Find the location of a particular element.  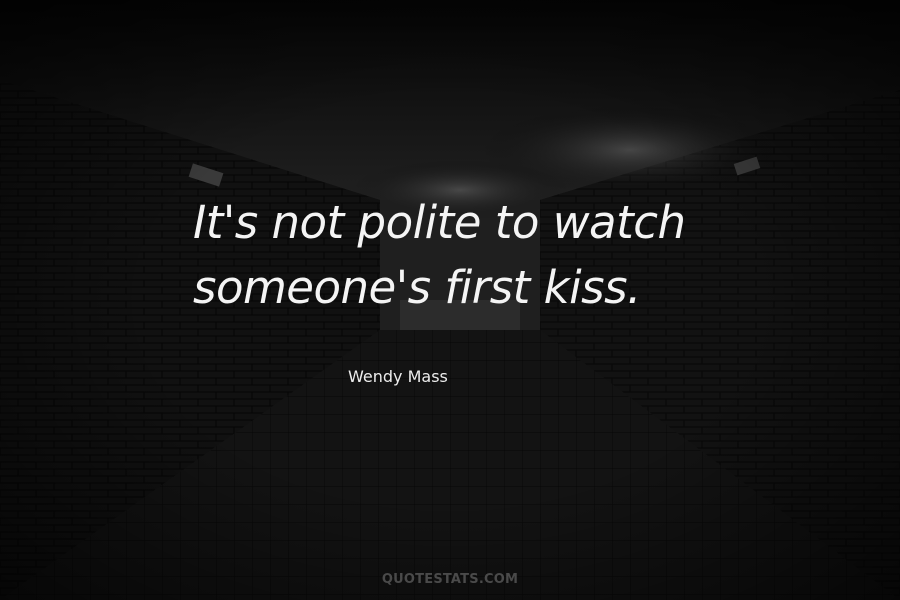

quote-line-1: It's not polite to watch is located at coordinates (439, 222).